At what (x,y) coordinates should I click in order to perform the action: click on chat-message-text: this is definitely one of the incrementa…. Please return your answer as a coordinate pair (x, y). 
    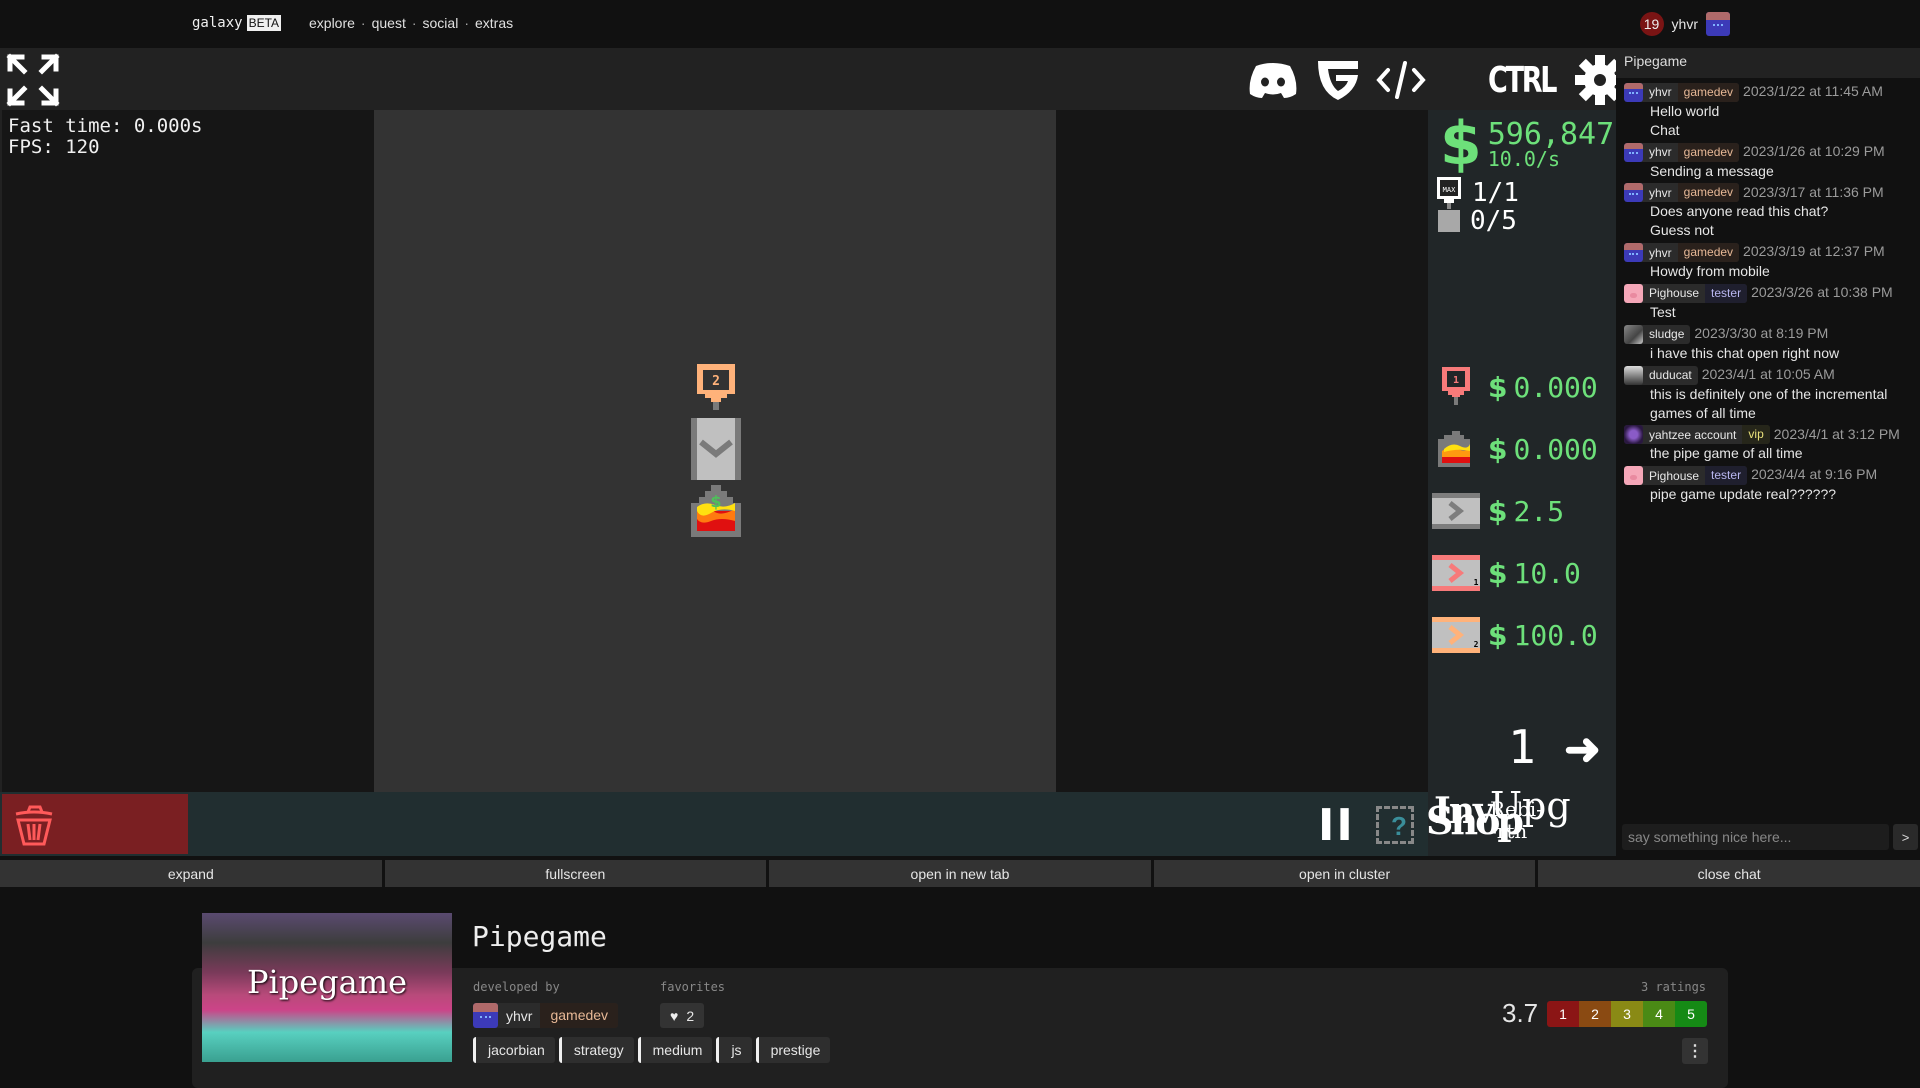
    Looking at the image, I should click on (1769, 403).